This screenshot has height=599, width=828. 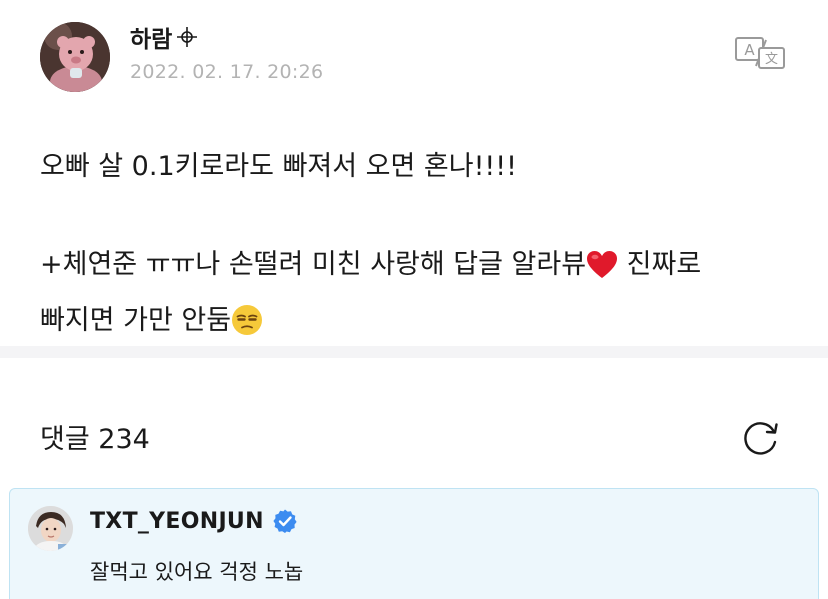 I want to click on author-avatar, so click(x=75, y=57).